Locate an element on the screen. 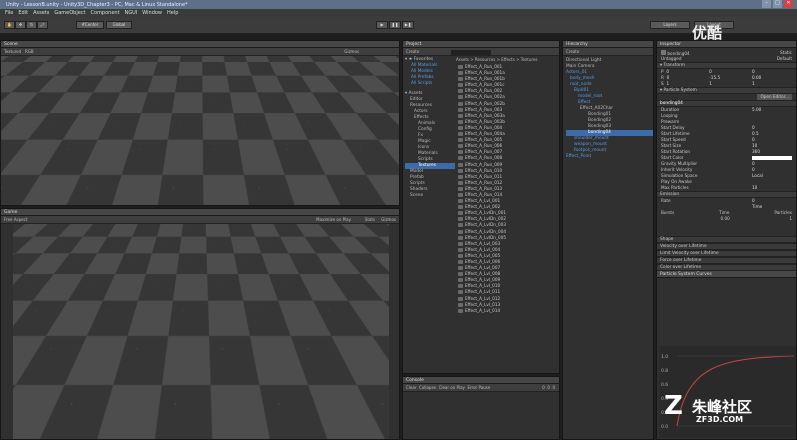 This screenshot has width=797, height=440. hierarchy-toolbar: Create is located at coordinates (608, 52).